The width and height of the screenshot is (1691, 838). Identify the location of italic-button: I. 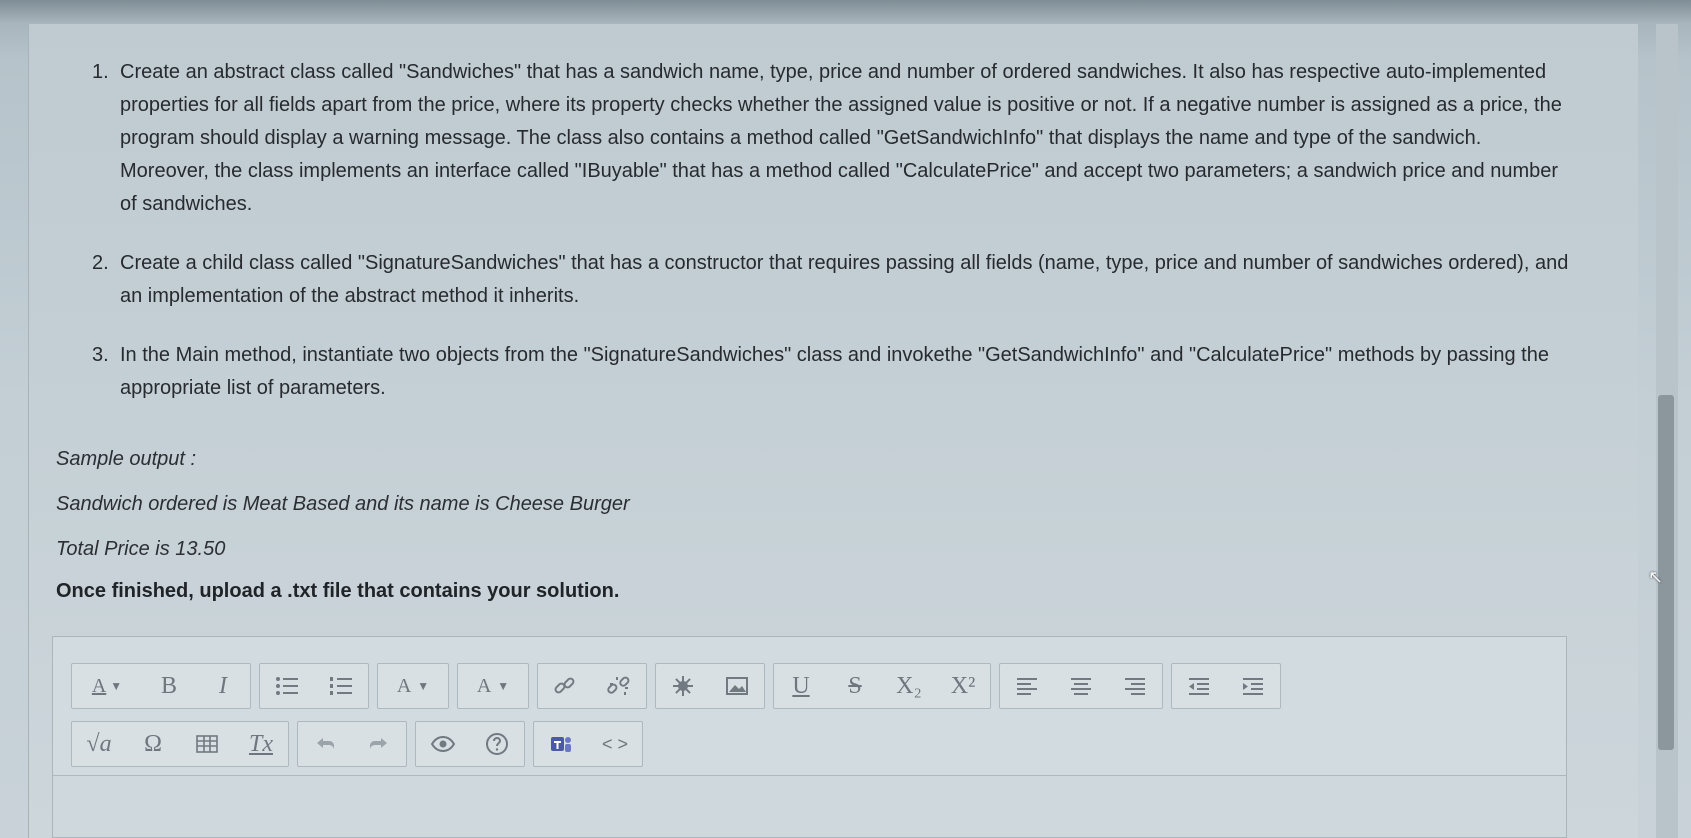
(223, 686).